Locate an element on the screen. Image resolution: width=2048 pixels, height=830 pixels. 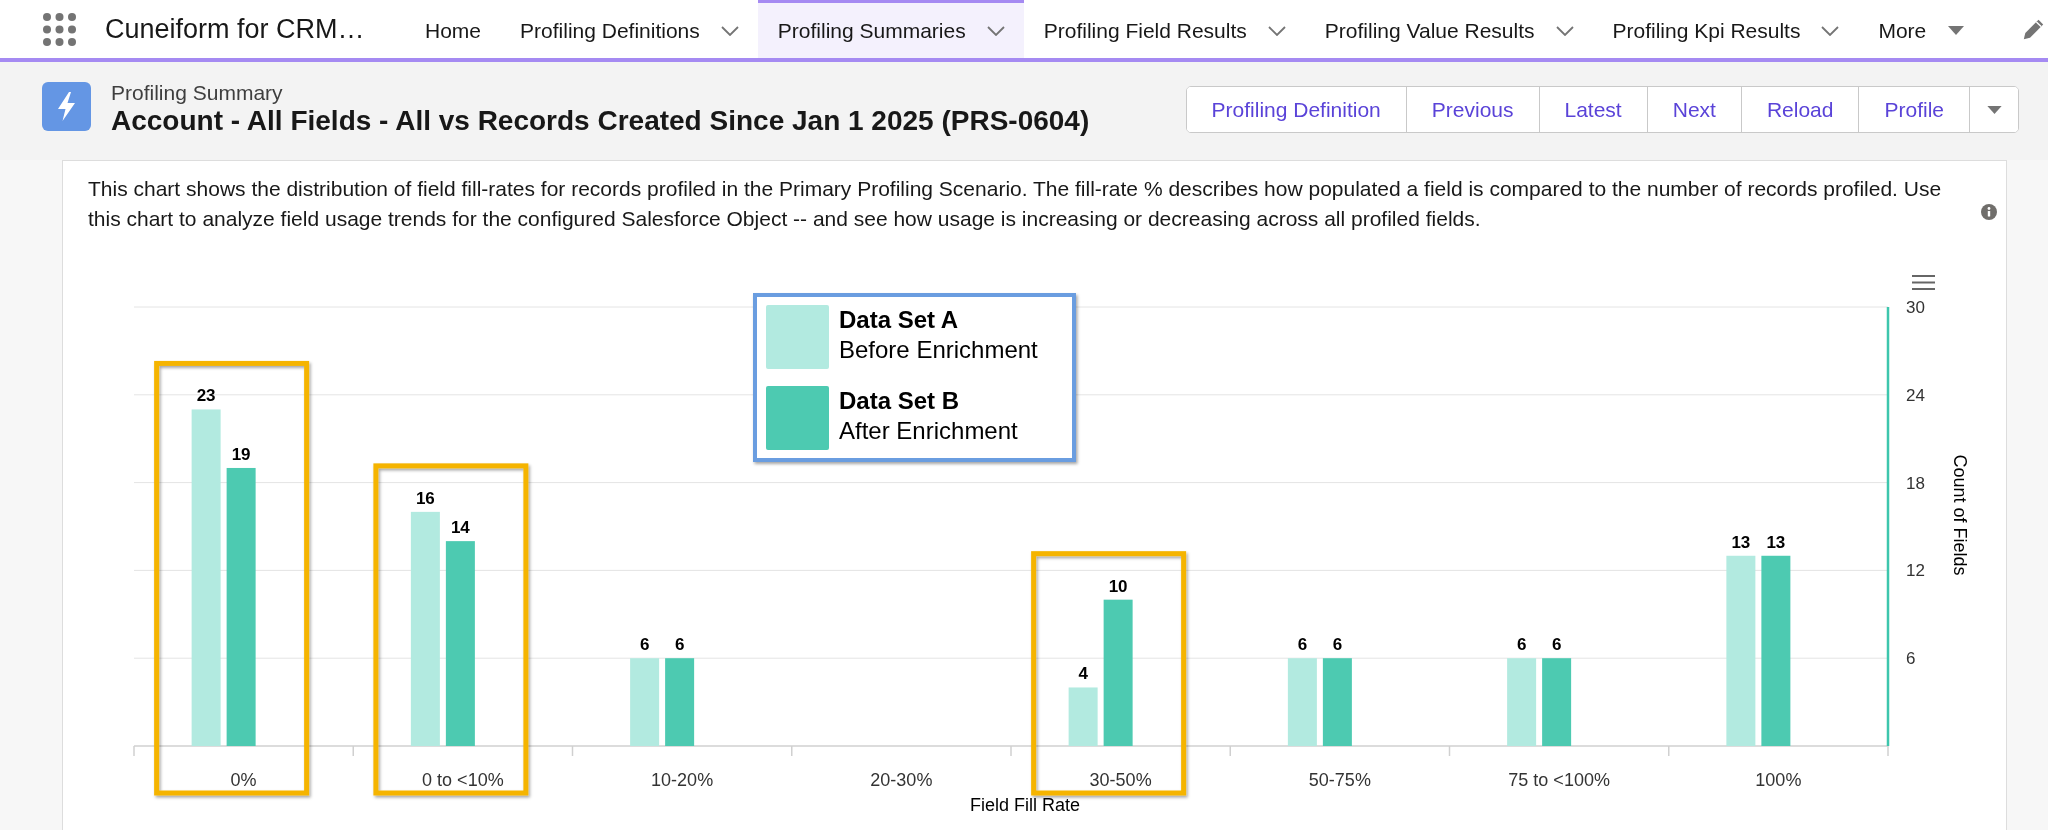
record-type-label: Profiling Summary is located at coordinates (197, 92).